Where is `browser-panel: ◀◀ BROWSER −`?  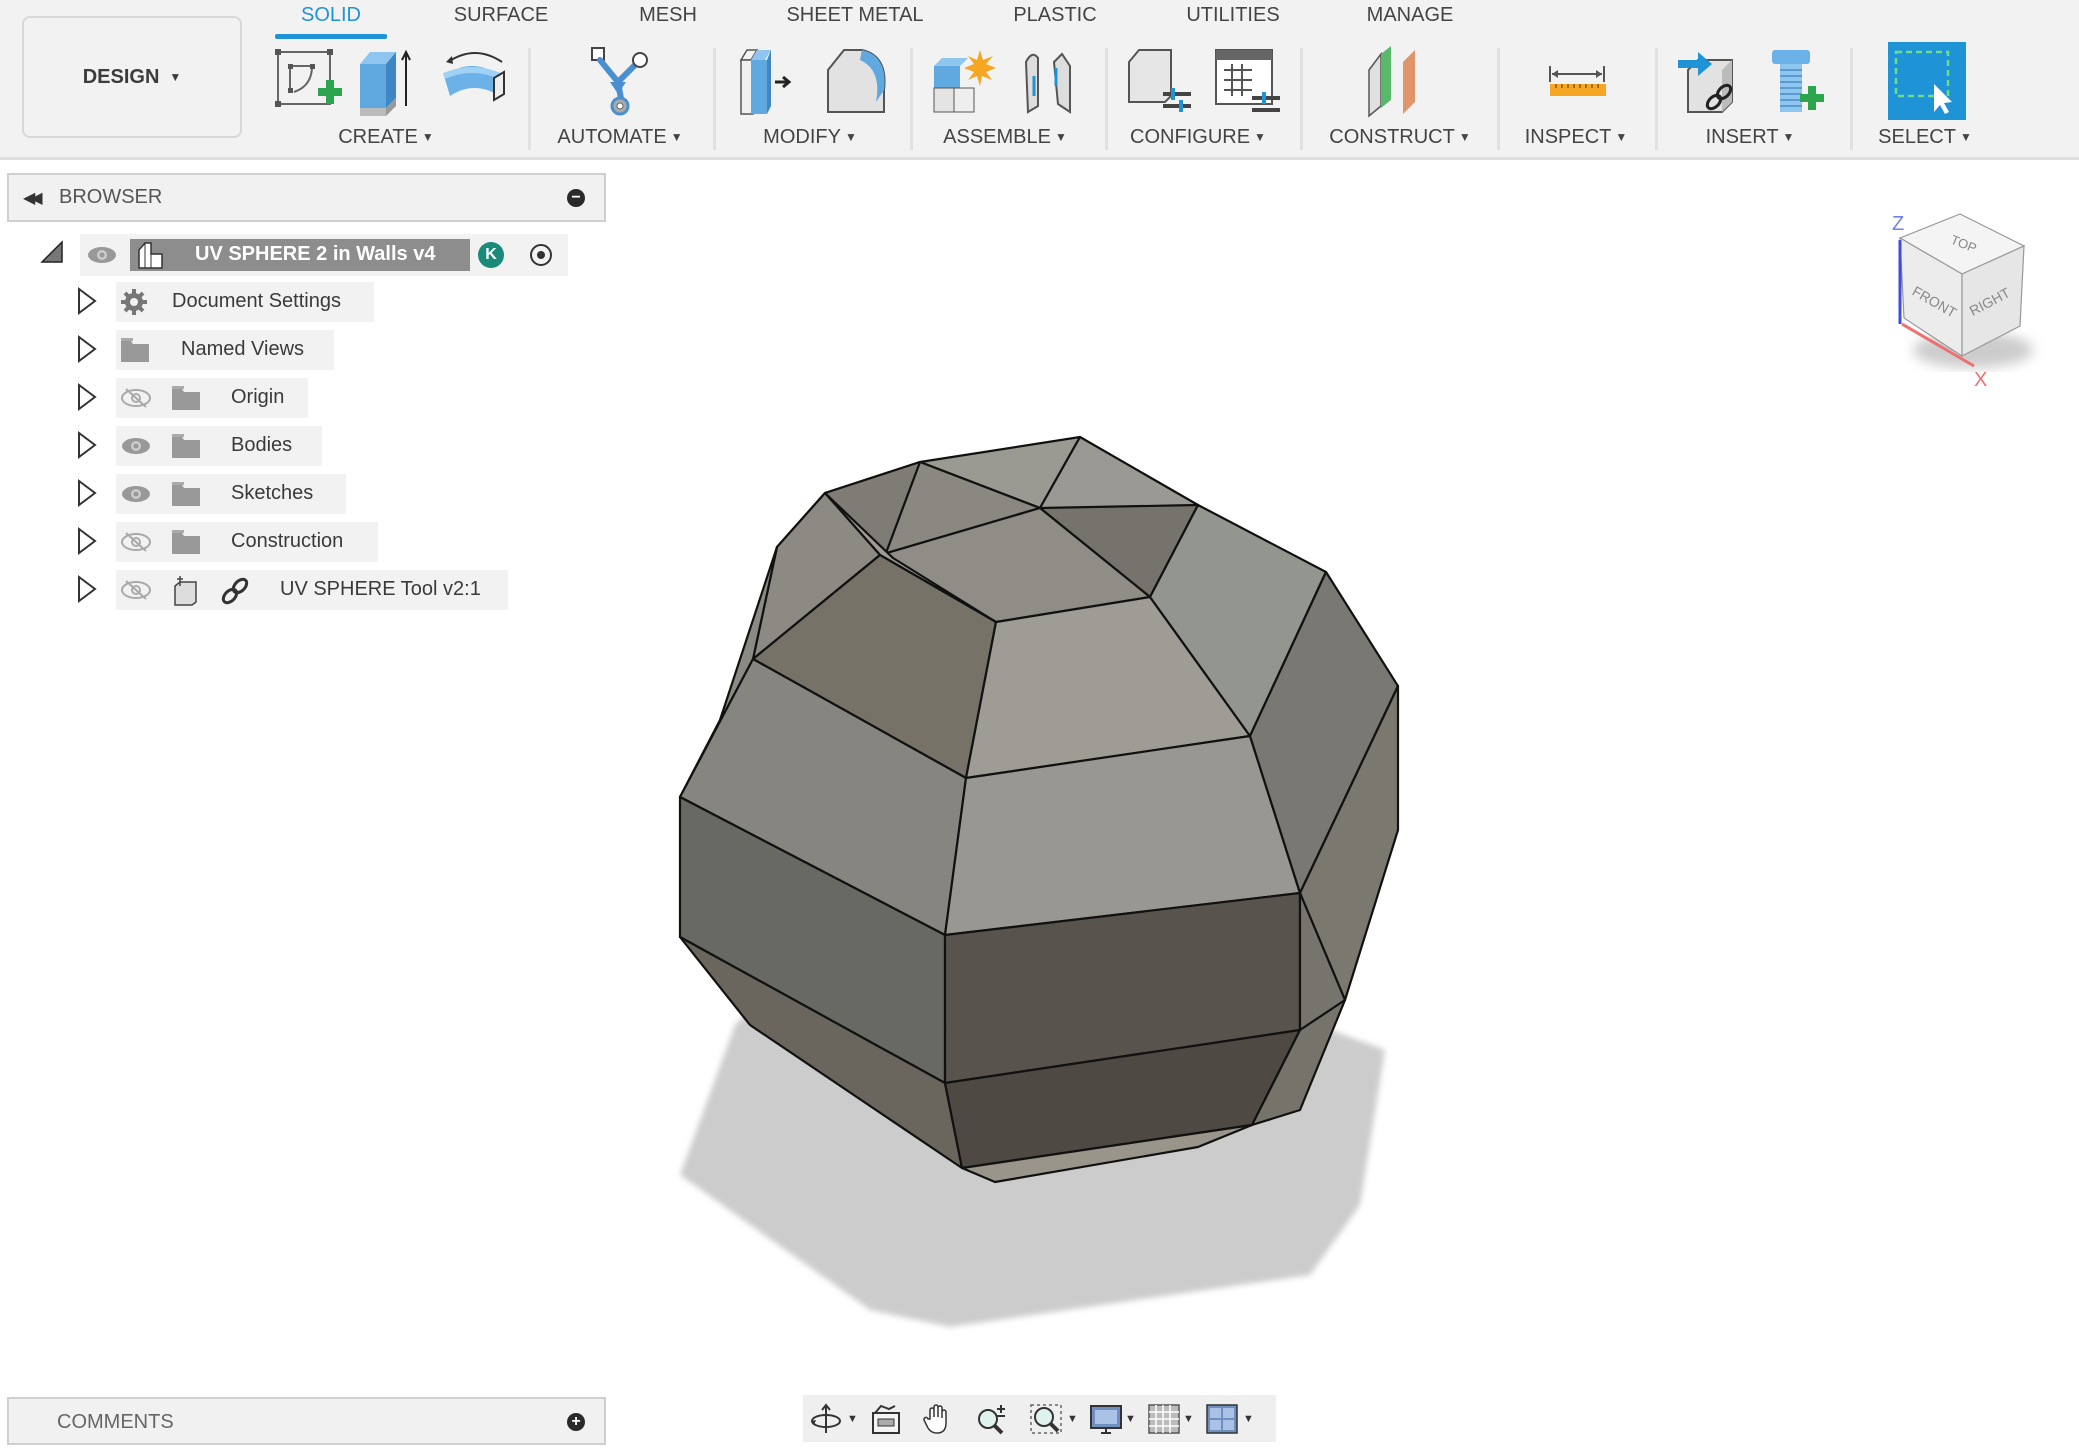
browser-panel: ◀◀ BROWSER − is located at coordinates (306, 197).